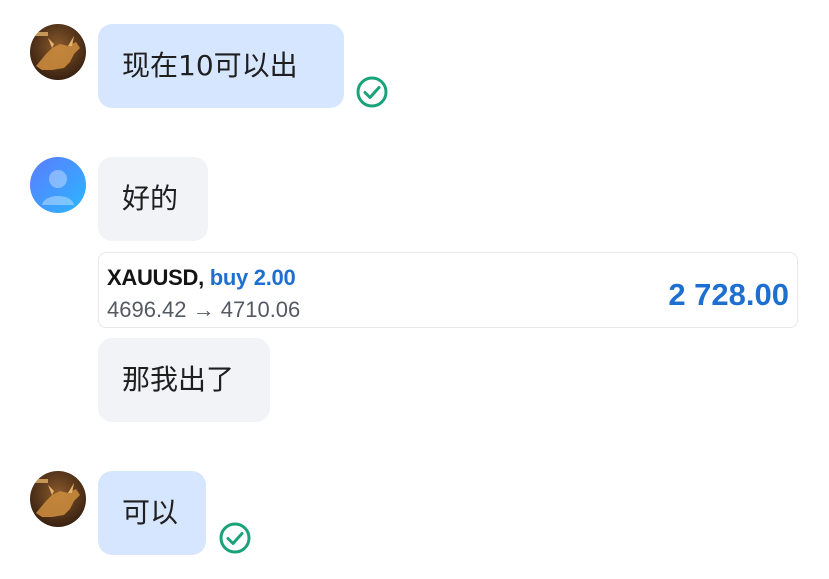  I want to click on message-bubble-outgoing: 可以, so click(152, 513).